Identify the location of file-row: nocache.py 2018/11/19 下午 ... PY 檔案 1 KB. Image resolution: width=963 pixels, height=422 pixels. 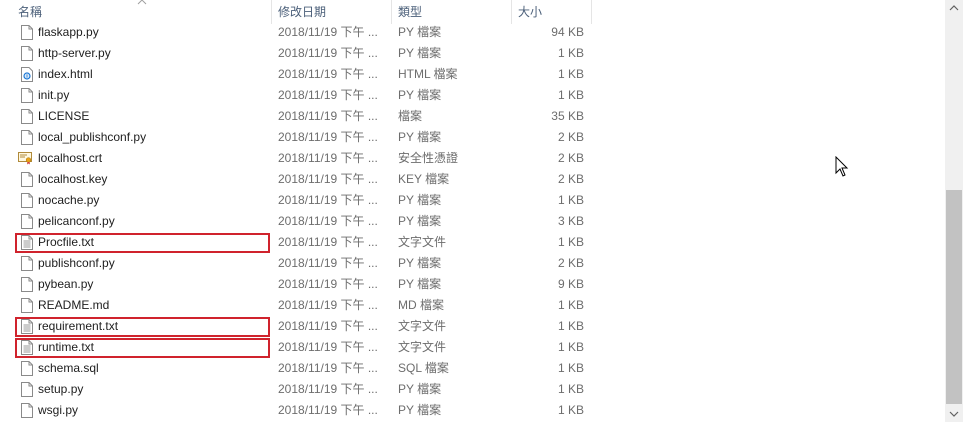
(300, 200).